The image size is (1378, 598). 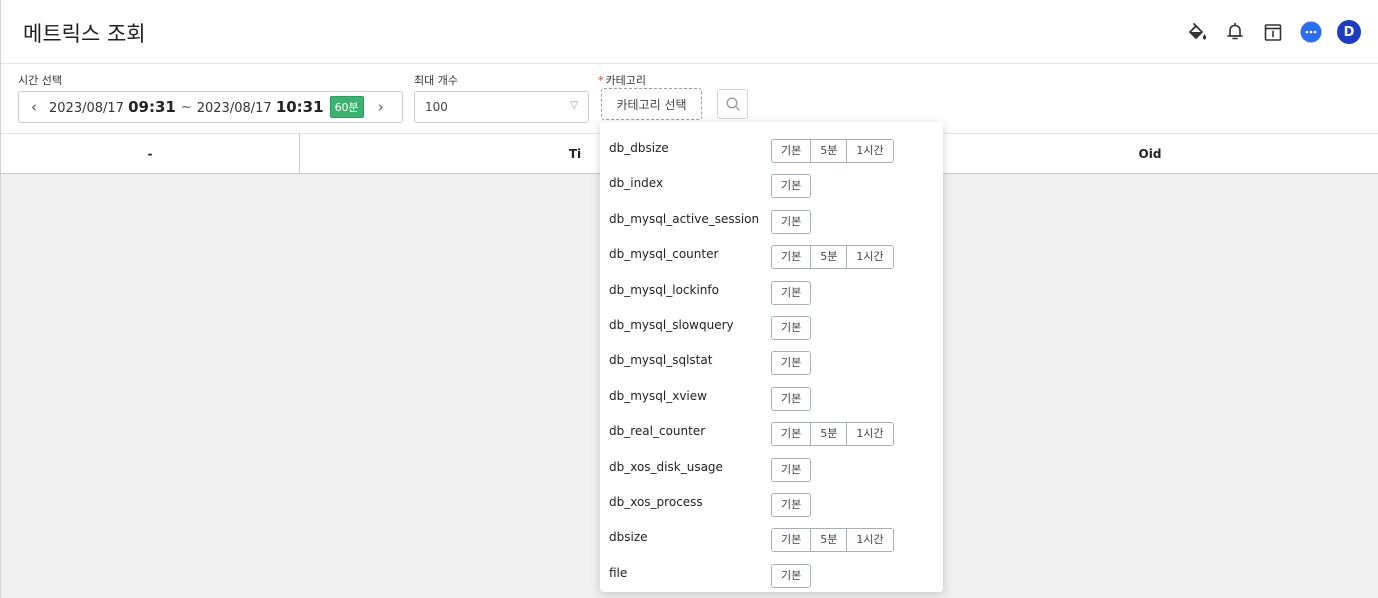 I want to click on dropdown-item: db_index 기본, so click(x=771, y=181).